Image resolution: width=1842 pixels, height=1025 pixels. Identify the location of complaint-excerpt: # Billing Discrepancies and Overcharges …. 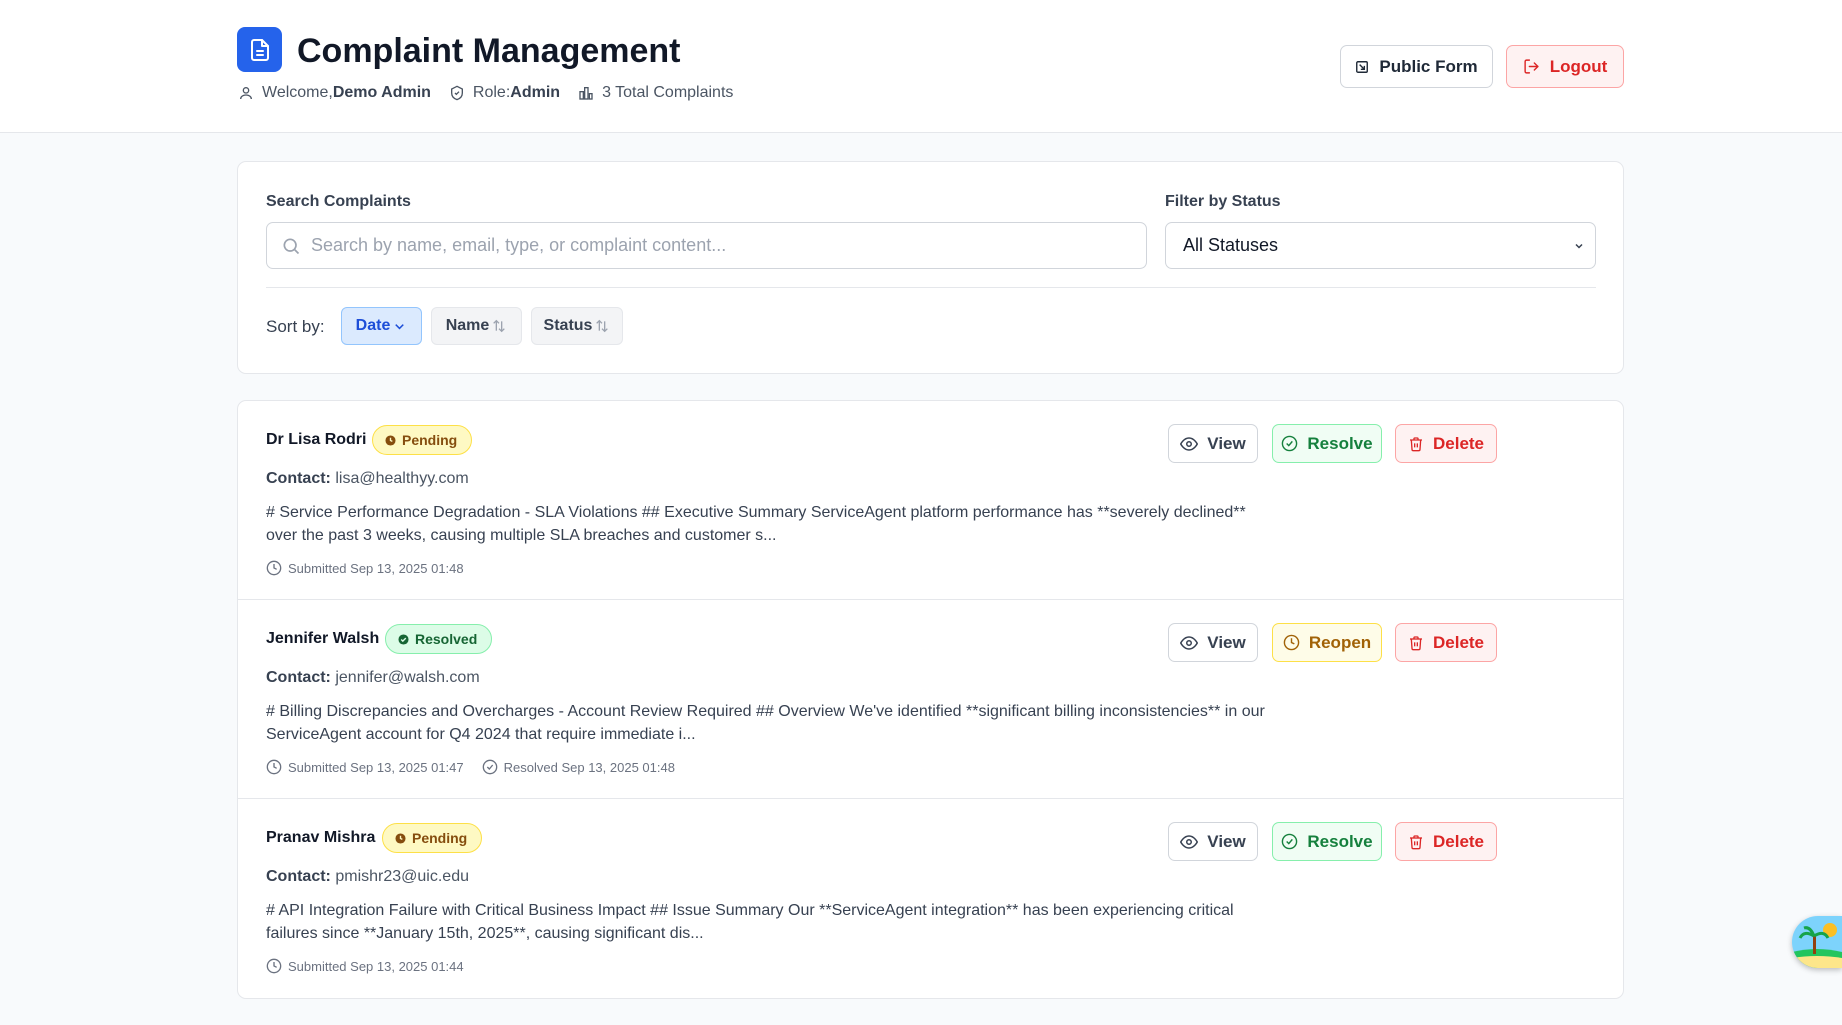
(765, 723).